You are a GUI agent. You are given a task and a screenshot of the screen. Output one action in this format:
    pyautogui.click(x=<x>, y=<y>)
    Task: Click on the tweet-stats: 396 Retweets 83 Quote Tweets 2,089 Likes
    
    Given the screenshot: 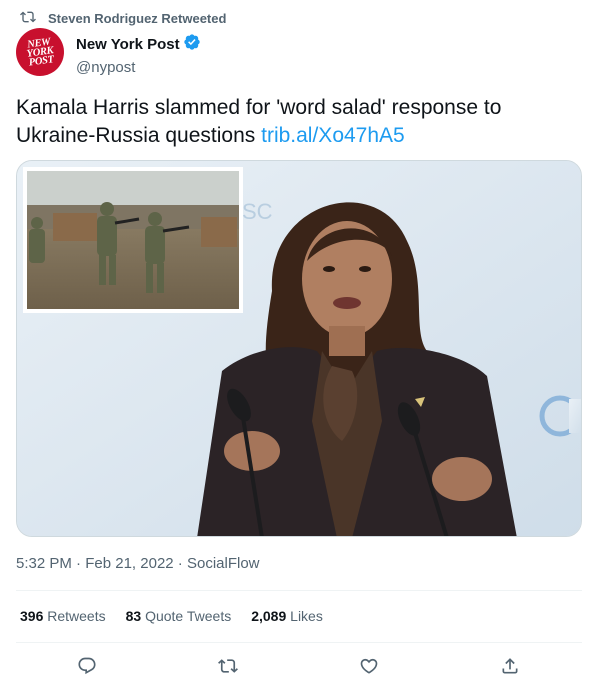 What is the action you would take?
    pyautogui.click(x=171, y=616)
    